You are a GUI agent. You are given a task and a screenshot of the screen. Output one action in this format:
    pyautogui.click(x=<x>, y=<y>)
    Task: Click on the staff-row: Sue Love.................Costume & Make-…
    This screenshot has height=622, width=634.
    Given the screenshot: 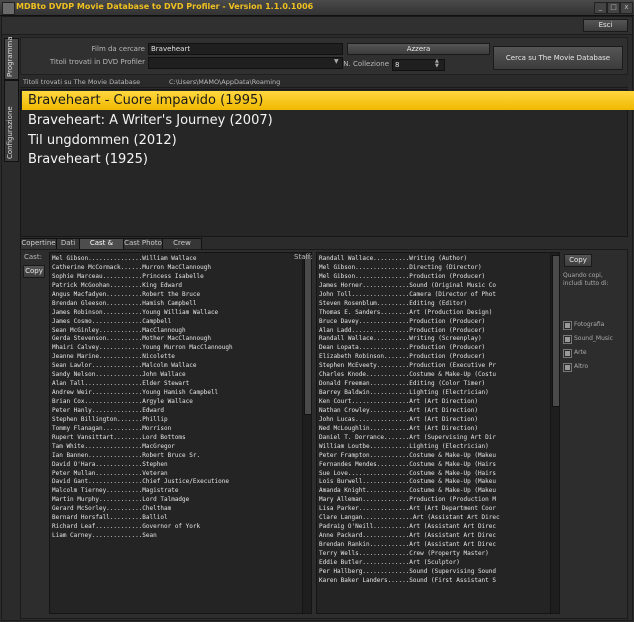 What is the action you would take?
    pyautogui.click(x=433, y=474)
    